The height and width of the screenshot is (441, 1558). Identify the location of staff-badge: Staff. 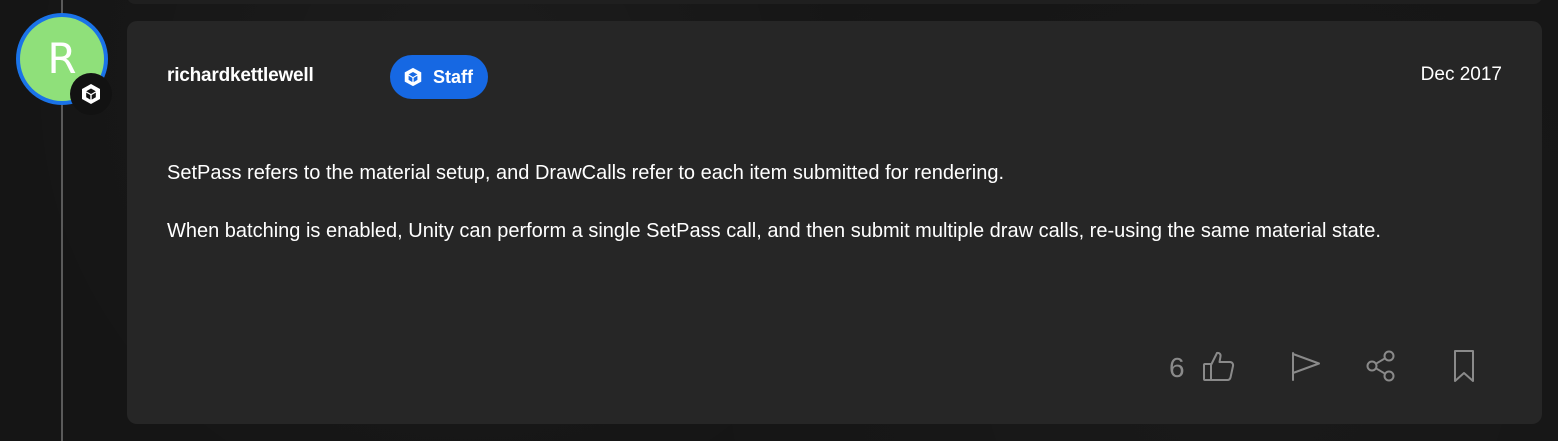
(439, 77).